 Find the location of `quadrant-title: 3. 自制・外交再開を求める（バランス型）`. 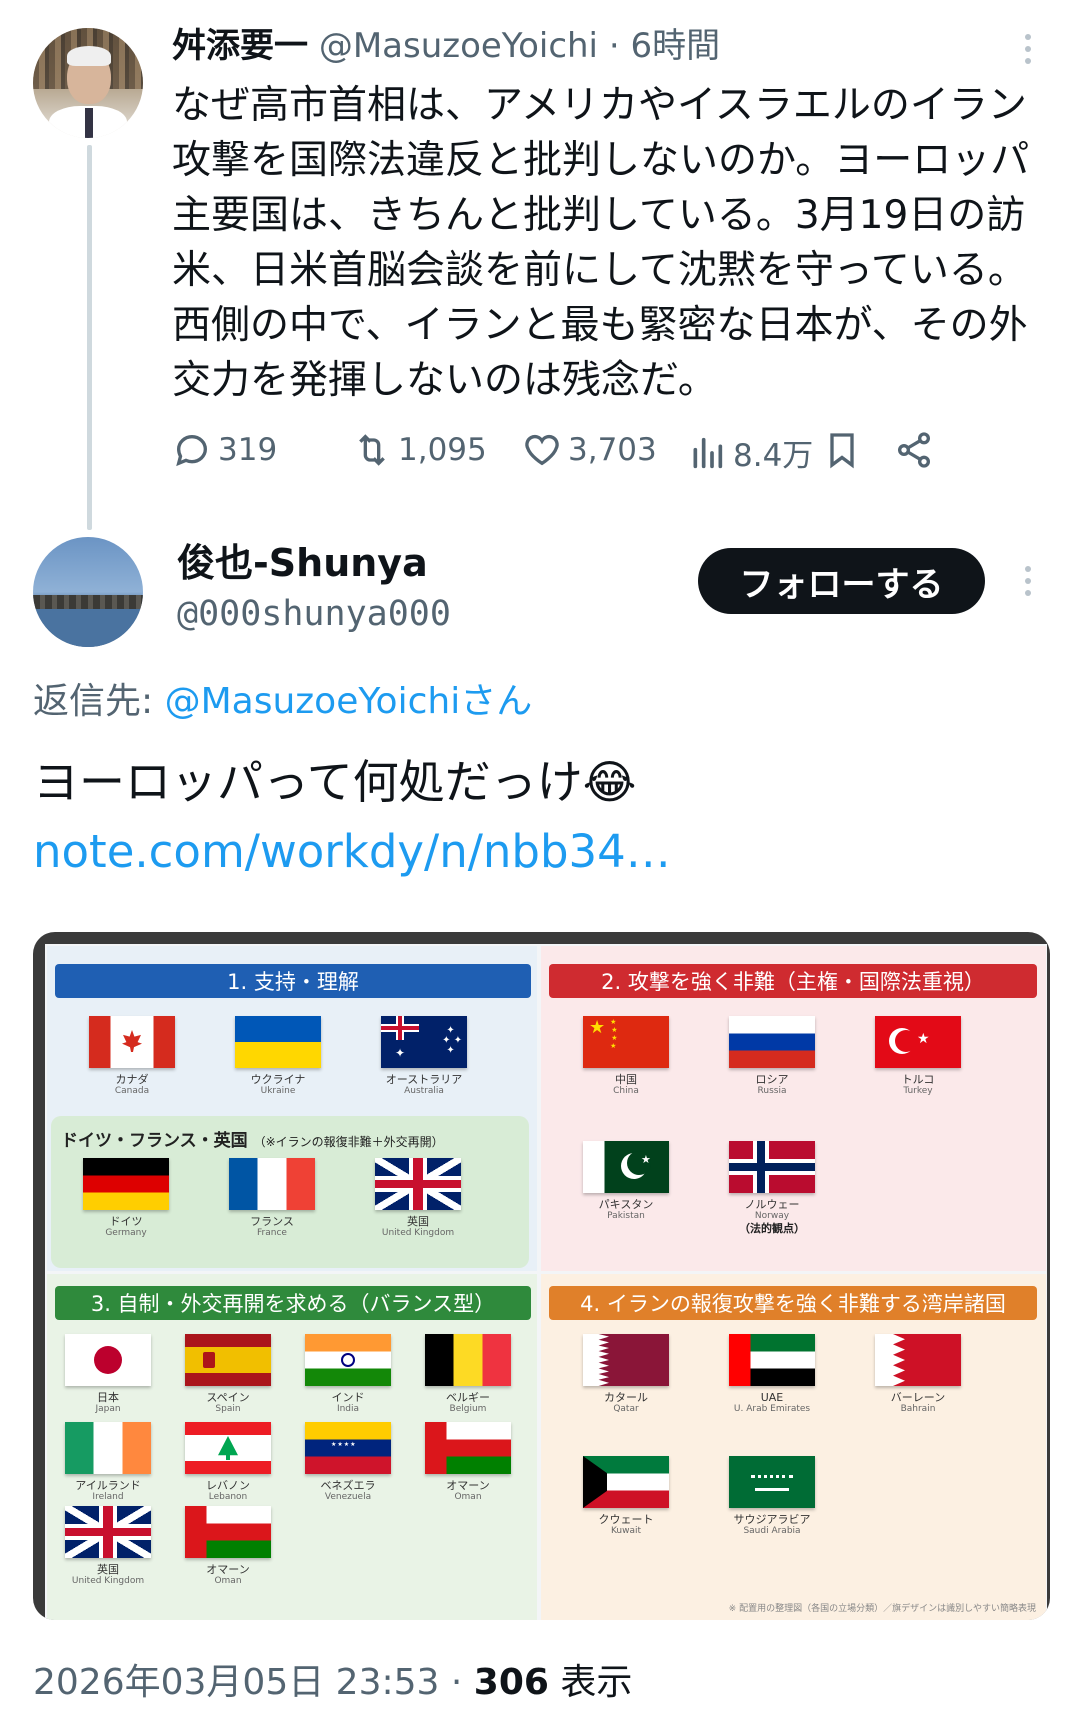

quadrant-title: 3. 自制・外交再開を求める（バランス型） is located at coordinates (293, 1303).